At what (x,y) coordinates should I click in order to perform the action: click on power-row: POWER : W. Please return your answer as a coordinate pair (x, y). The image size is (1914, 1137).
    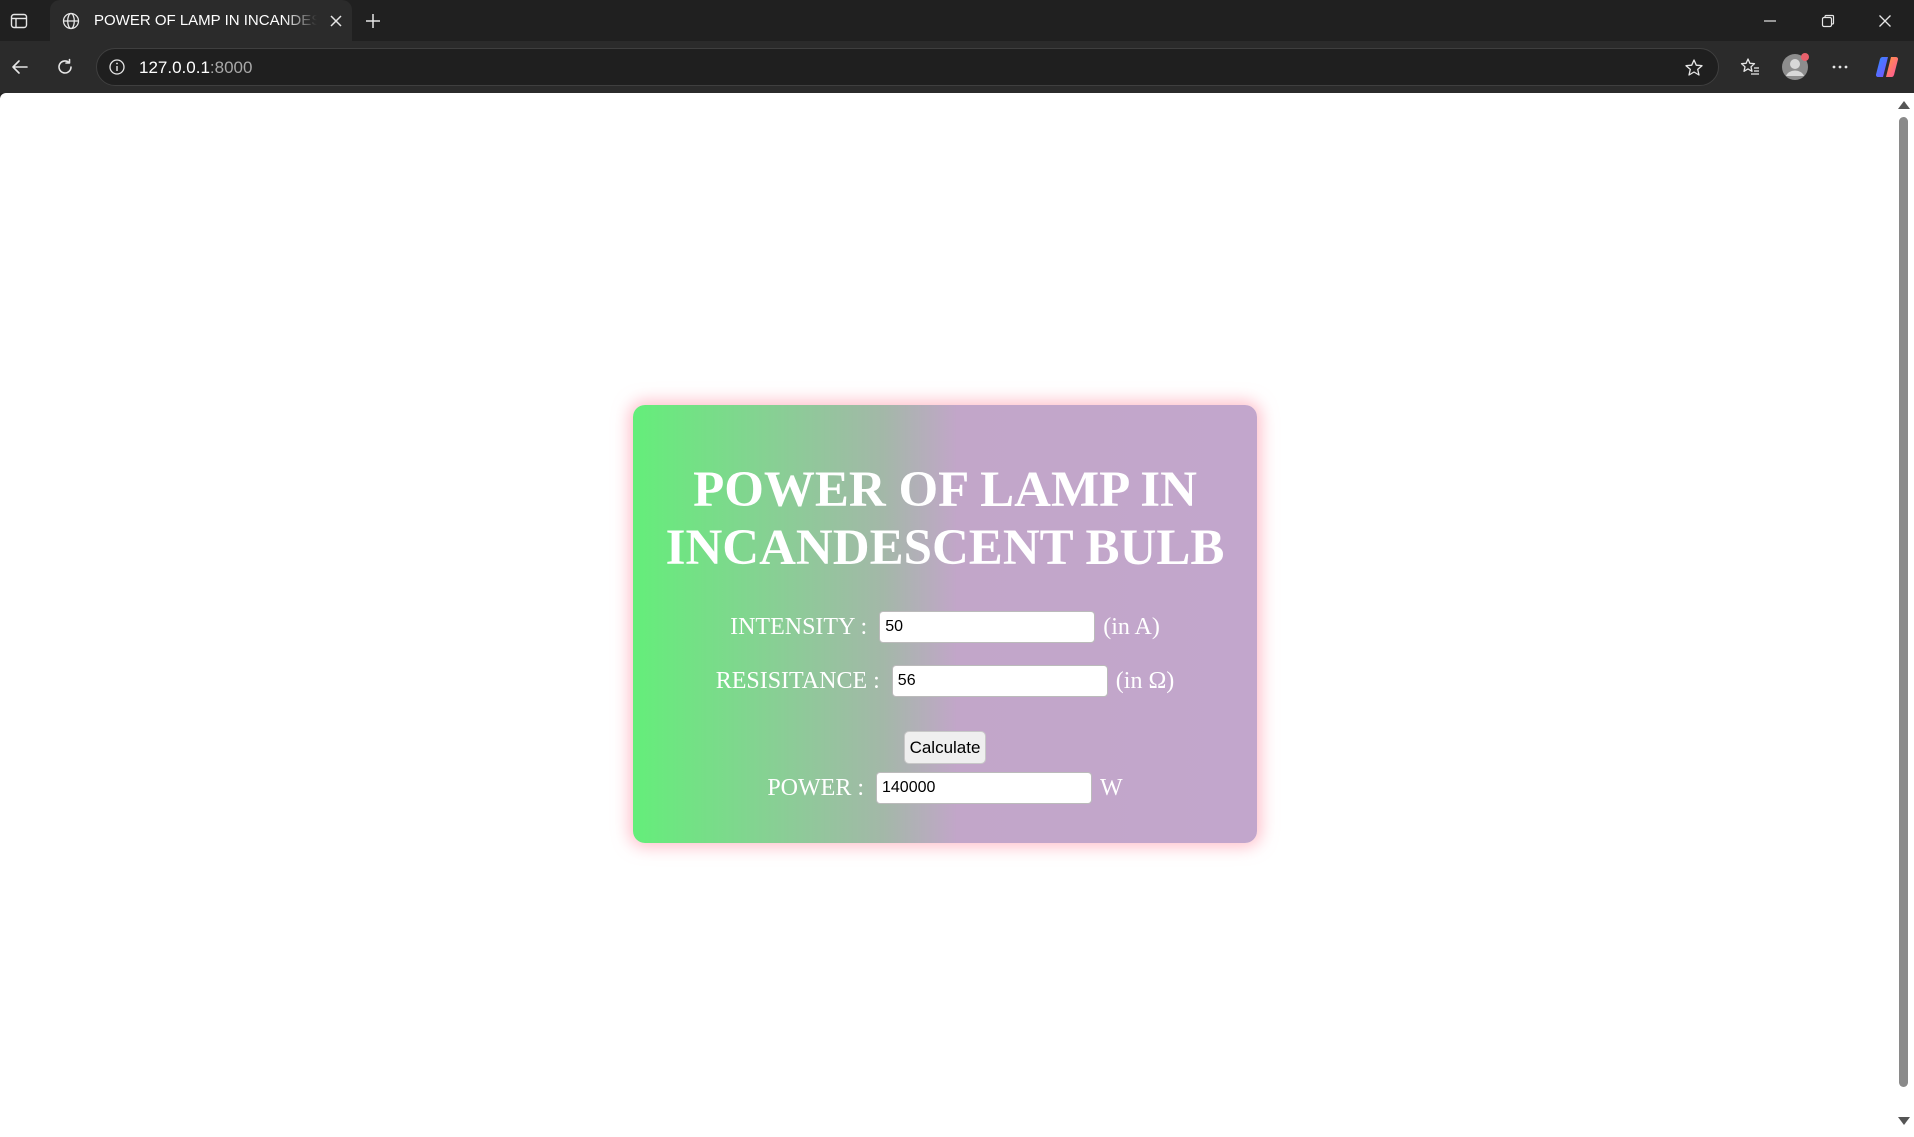
    Looking at the image, I should click on (945, 788).